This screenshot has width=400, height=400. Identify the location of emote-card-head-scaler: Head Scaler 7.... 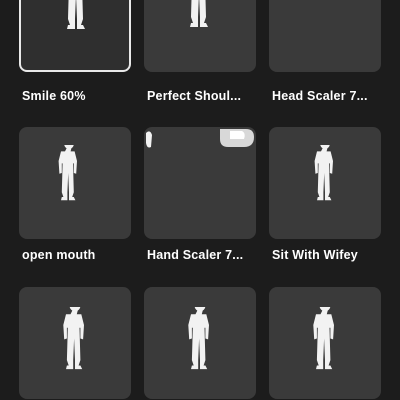
(325, 60).